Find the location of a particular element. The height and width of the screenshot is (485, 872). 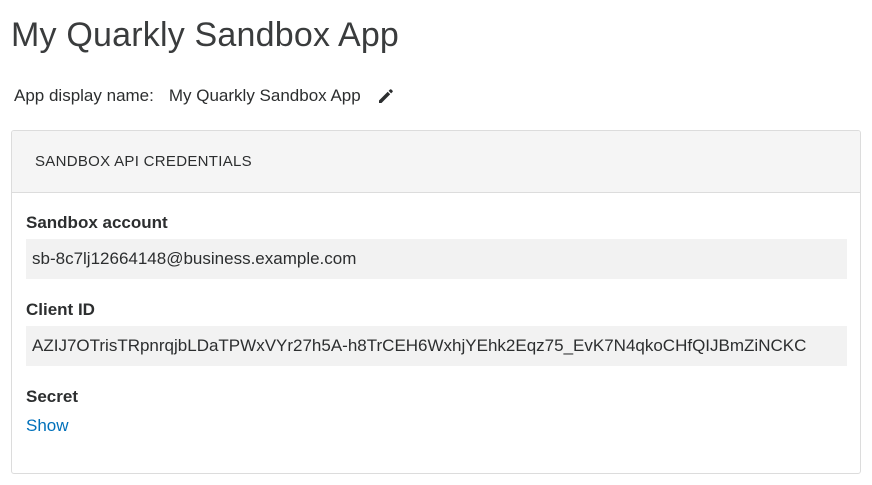

pencil-icon is located at coordinates (386, 96).